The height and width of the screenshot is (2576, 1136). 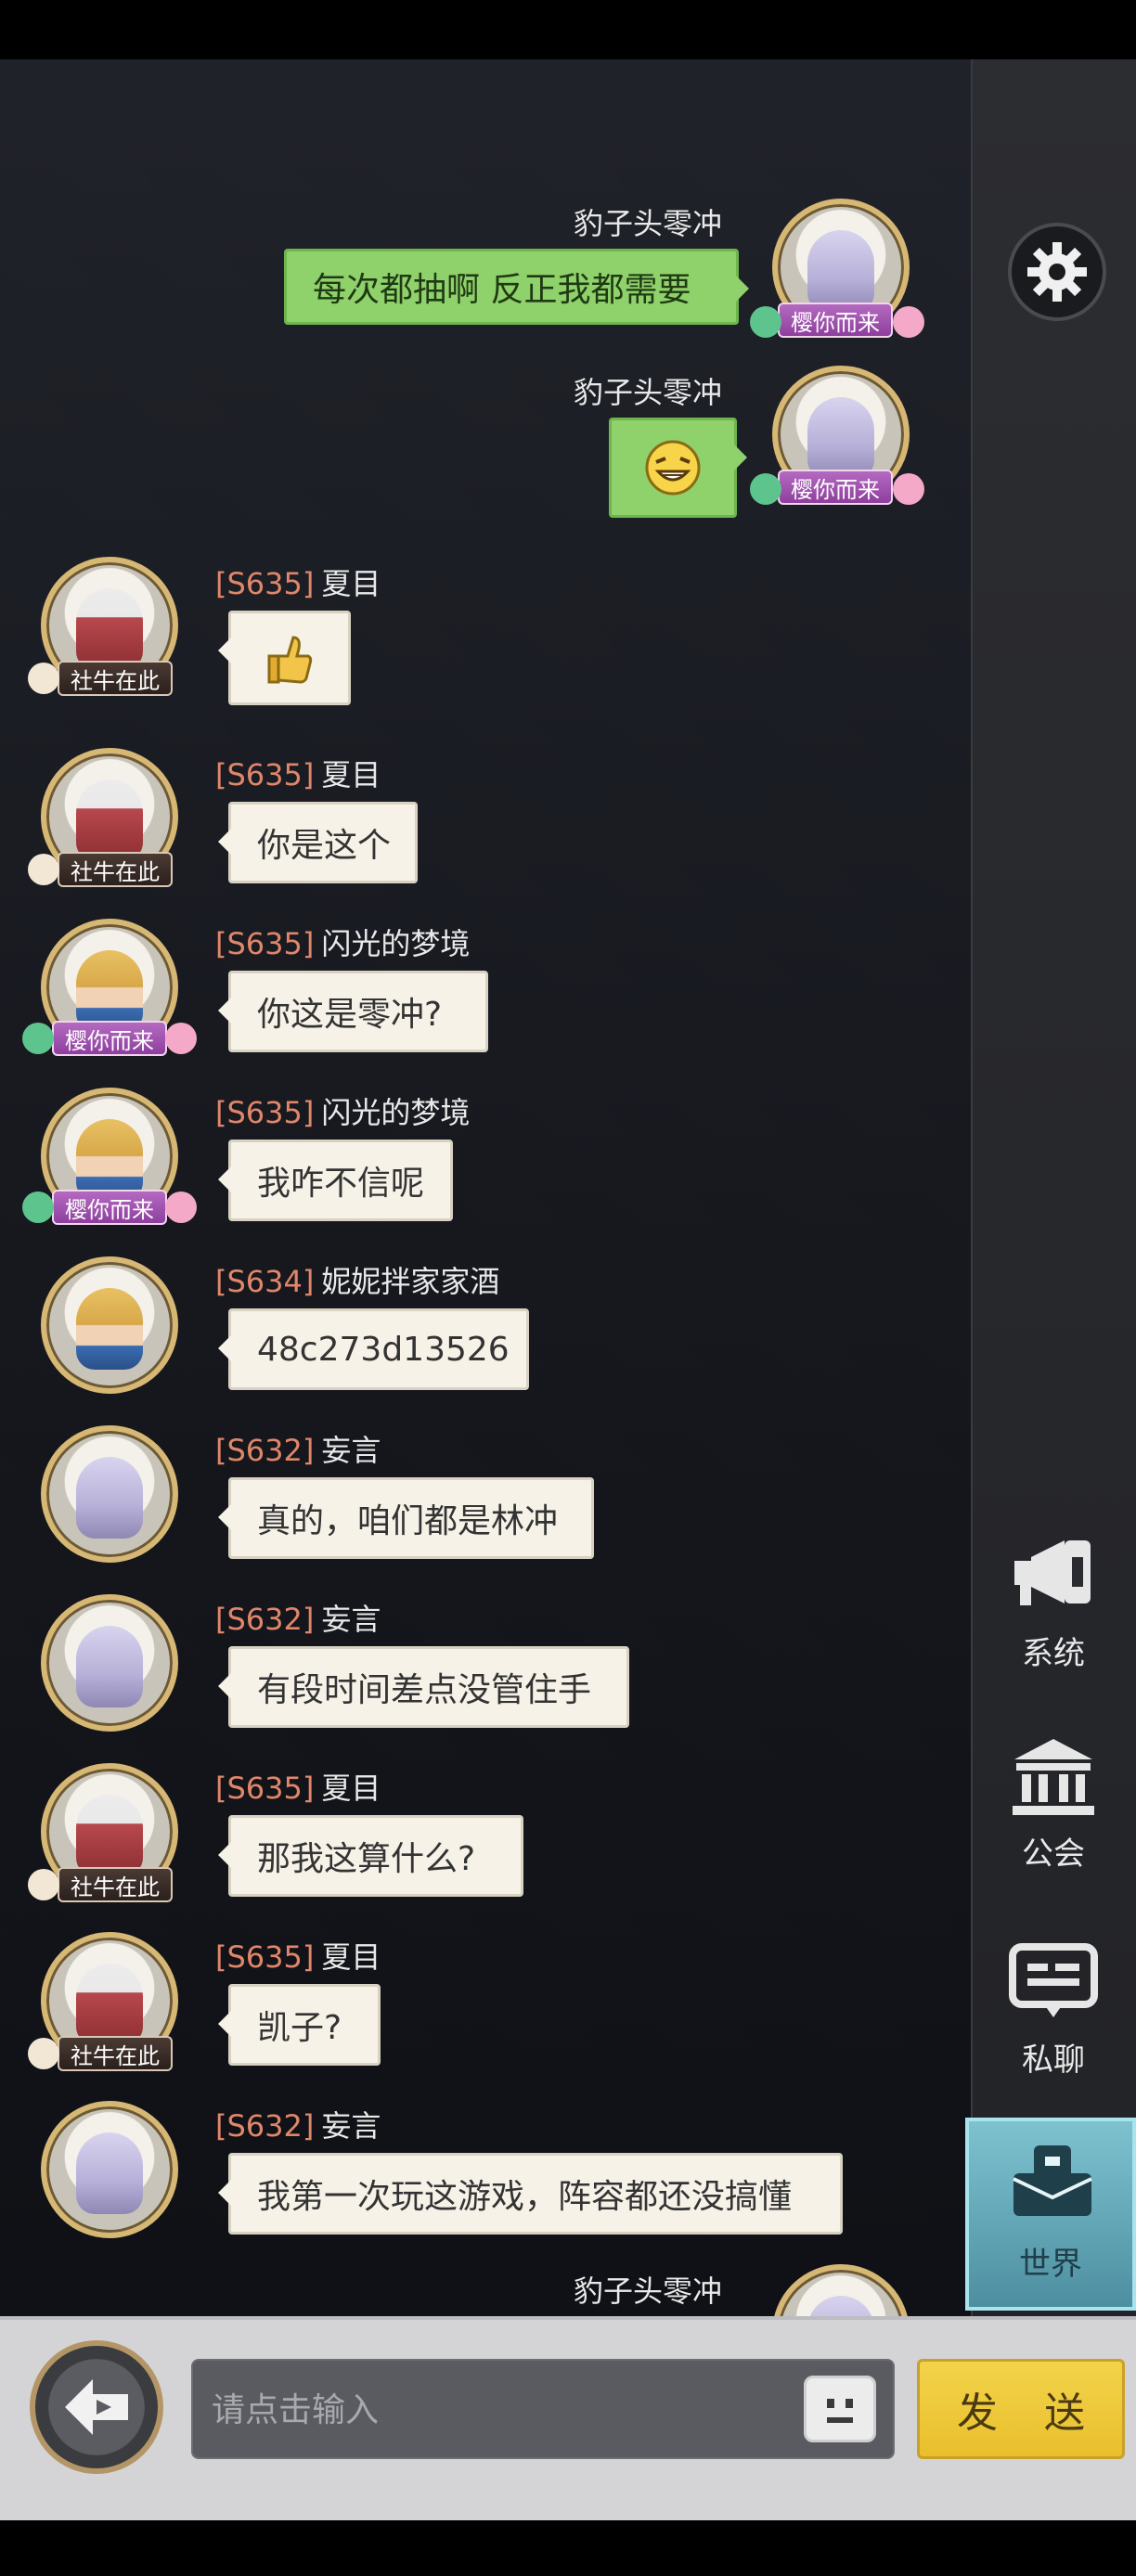 I want to click on face-emoji-icon, so click(x=840, y=2411).